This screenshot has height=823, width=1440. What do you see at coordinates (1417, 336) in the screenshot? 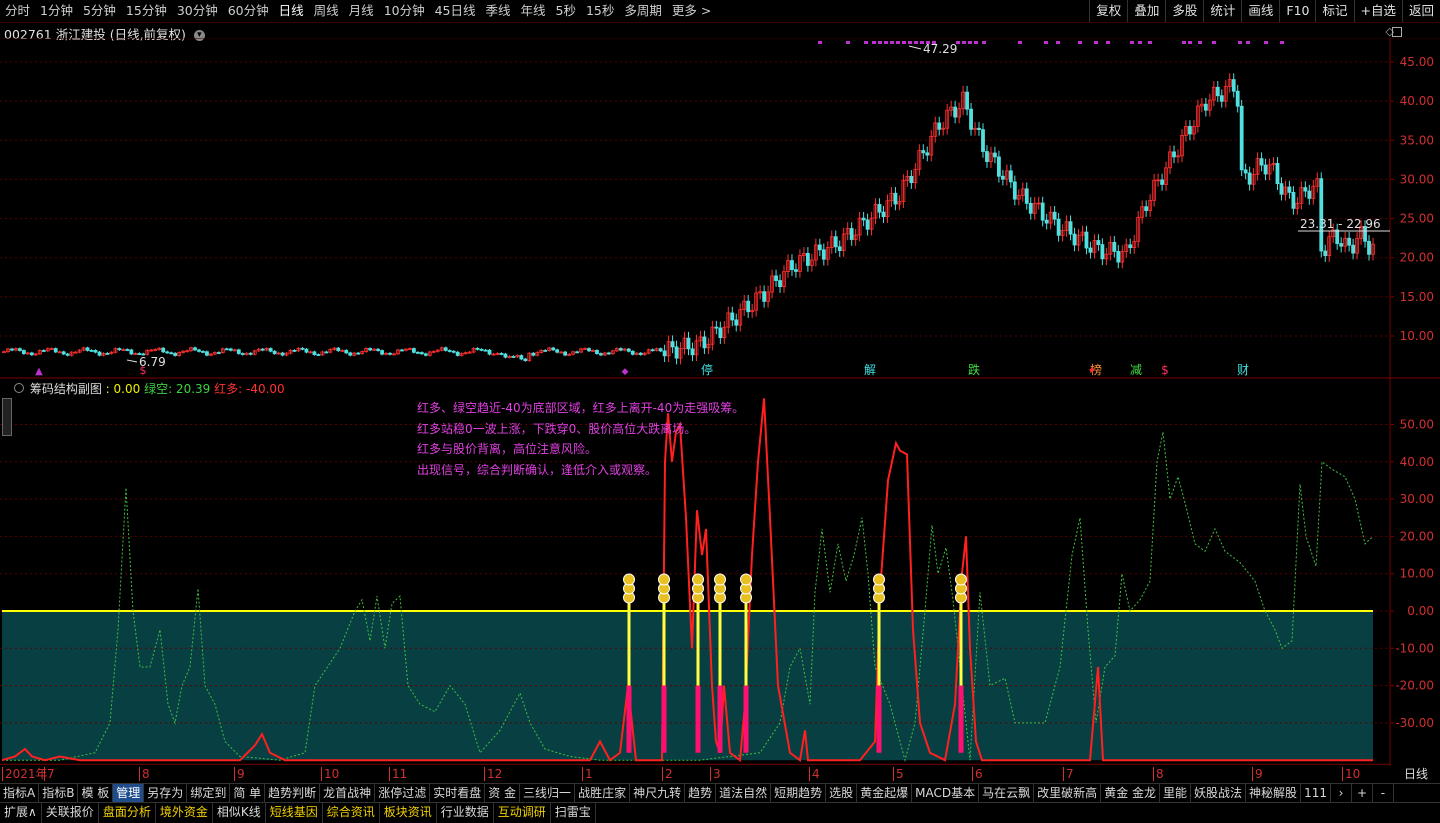
I see `price-tick: 10.00` at bounding box center [1417, 336].